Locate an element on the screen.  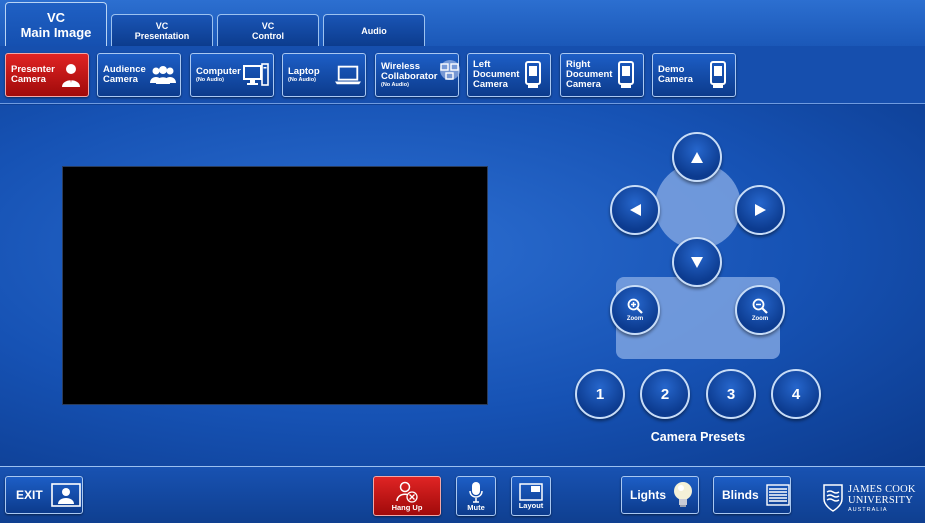
hang-up-icon is located at coordinates (407, 492).